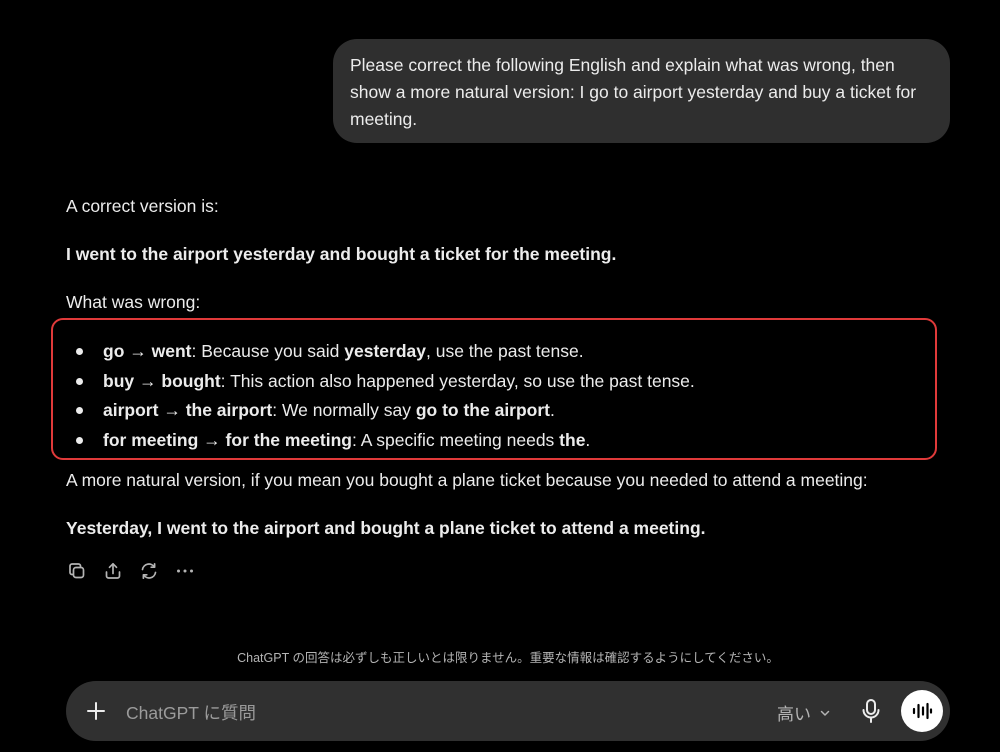 This screenshot has height=752, width=1000. I want to click on share-icon, so click(113, 570).